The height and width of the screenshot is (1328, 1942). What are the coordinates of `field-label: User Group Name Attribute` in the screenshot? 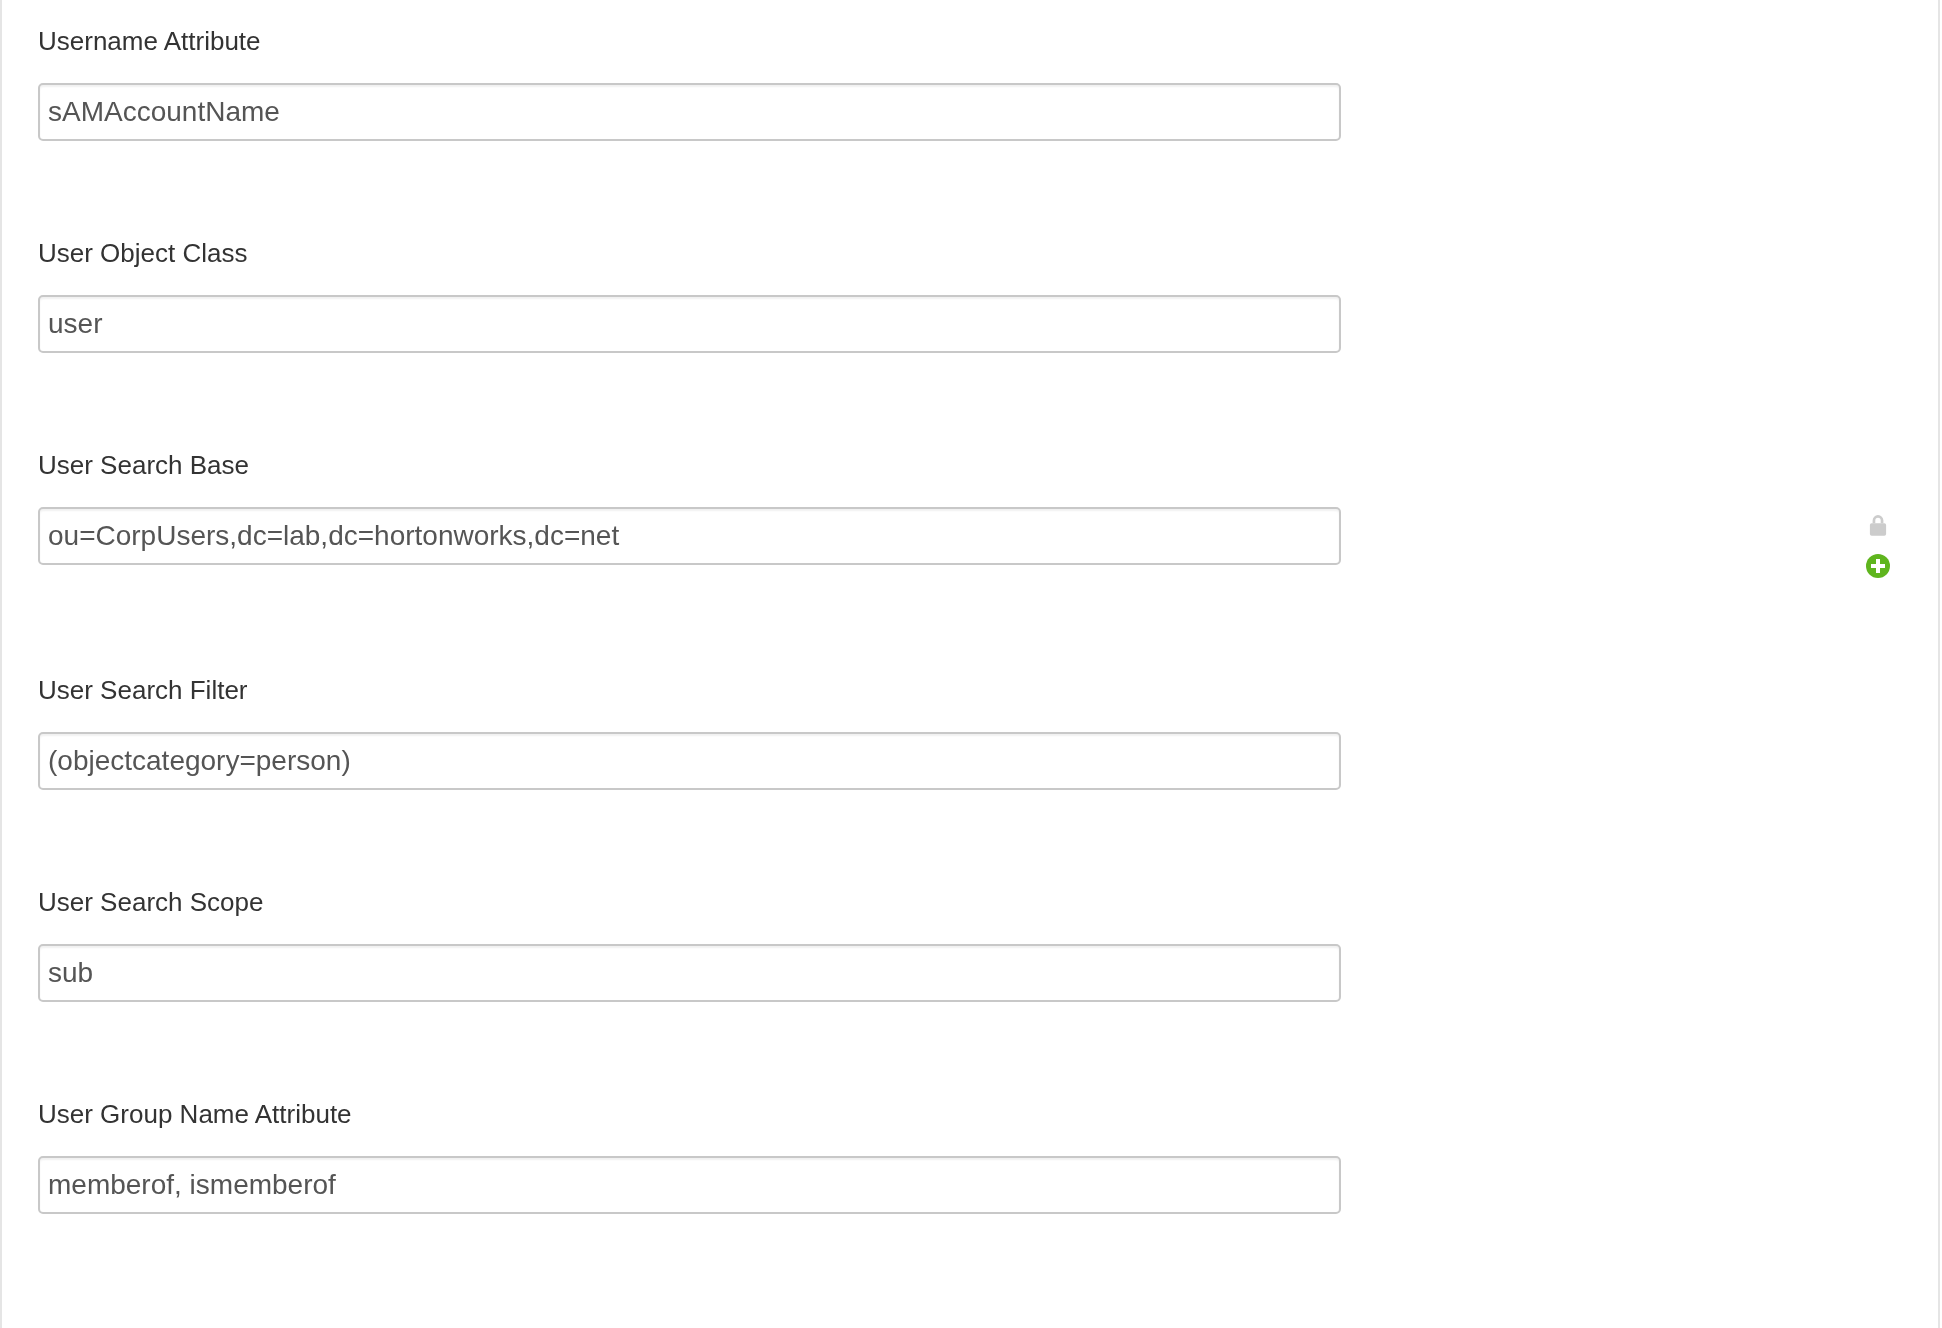 It's located at (195, 1114).